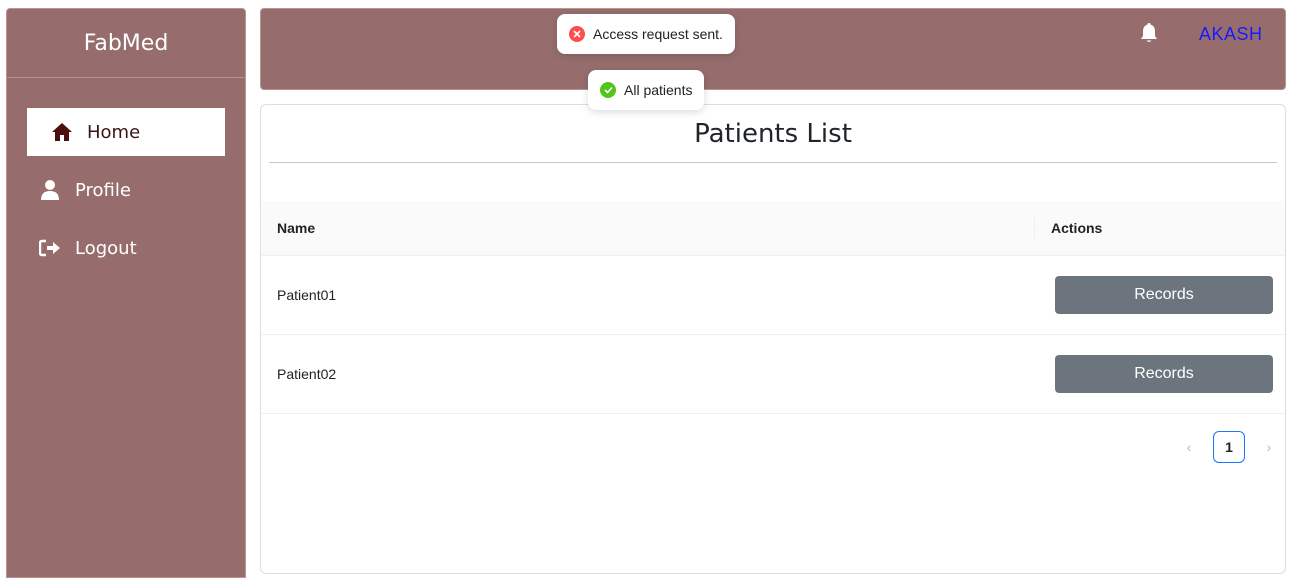 This screenshot has height=578, width=1296. Describe the element at coordinates (658, 90) in the screenshot. I see `toast-message: All patients` at that location.